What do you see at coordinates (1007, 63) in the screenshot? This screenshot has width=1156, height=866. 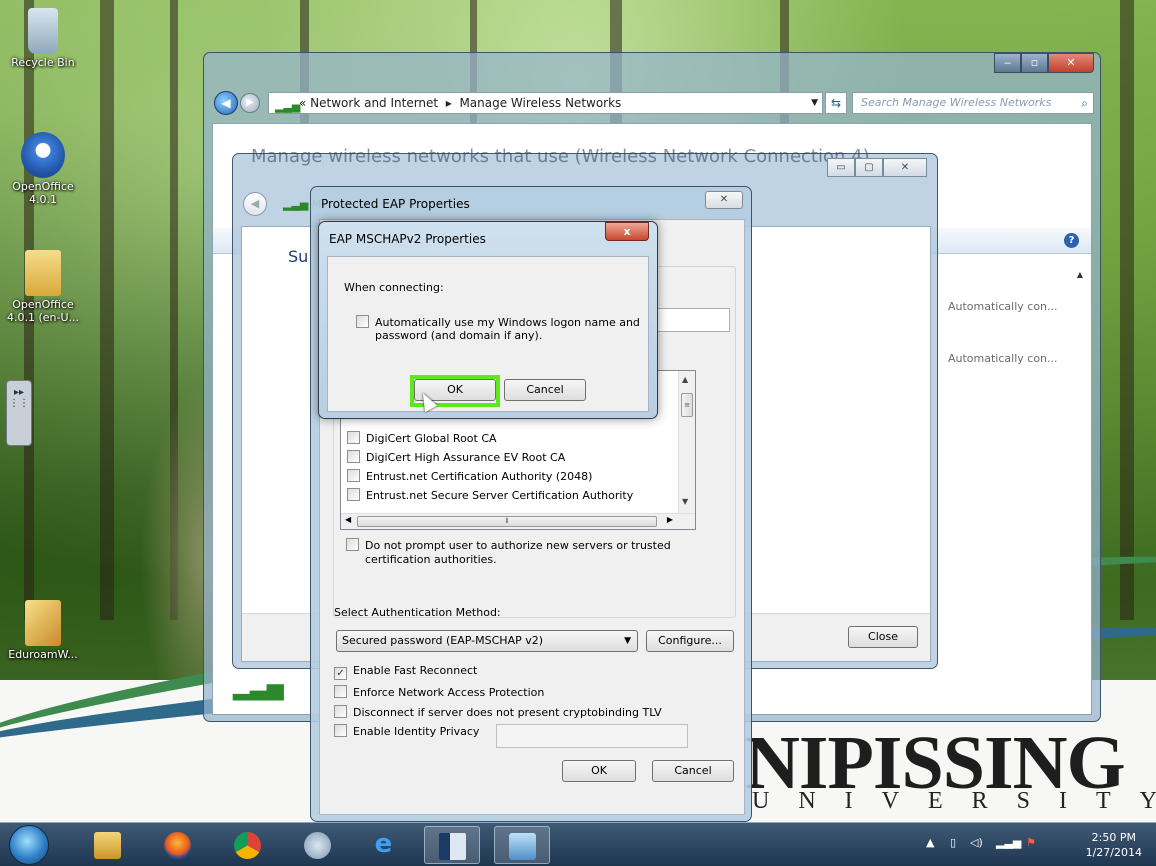 I see `minimize-button: ‒` at bounding box center [1007, 63].